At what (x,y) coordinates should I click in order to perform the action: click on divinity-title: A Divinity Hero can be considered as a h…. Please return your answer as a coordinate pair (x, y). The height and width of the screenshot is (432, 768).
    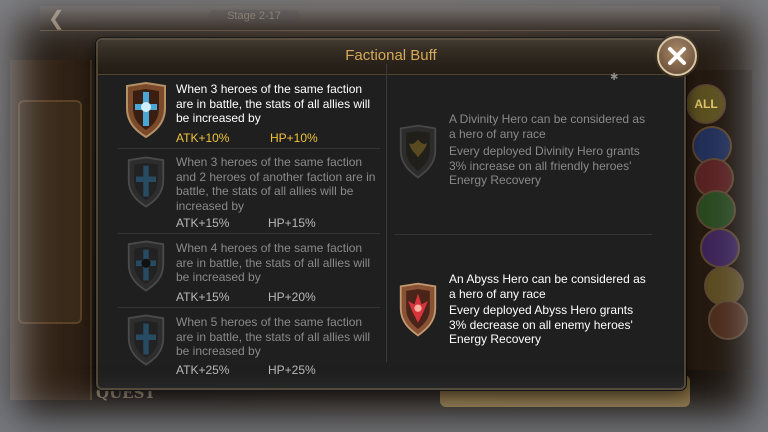
    Looking at the image, I should click on (547, 126).